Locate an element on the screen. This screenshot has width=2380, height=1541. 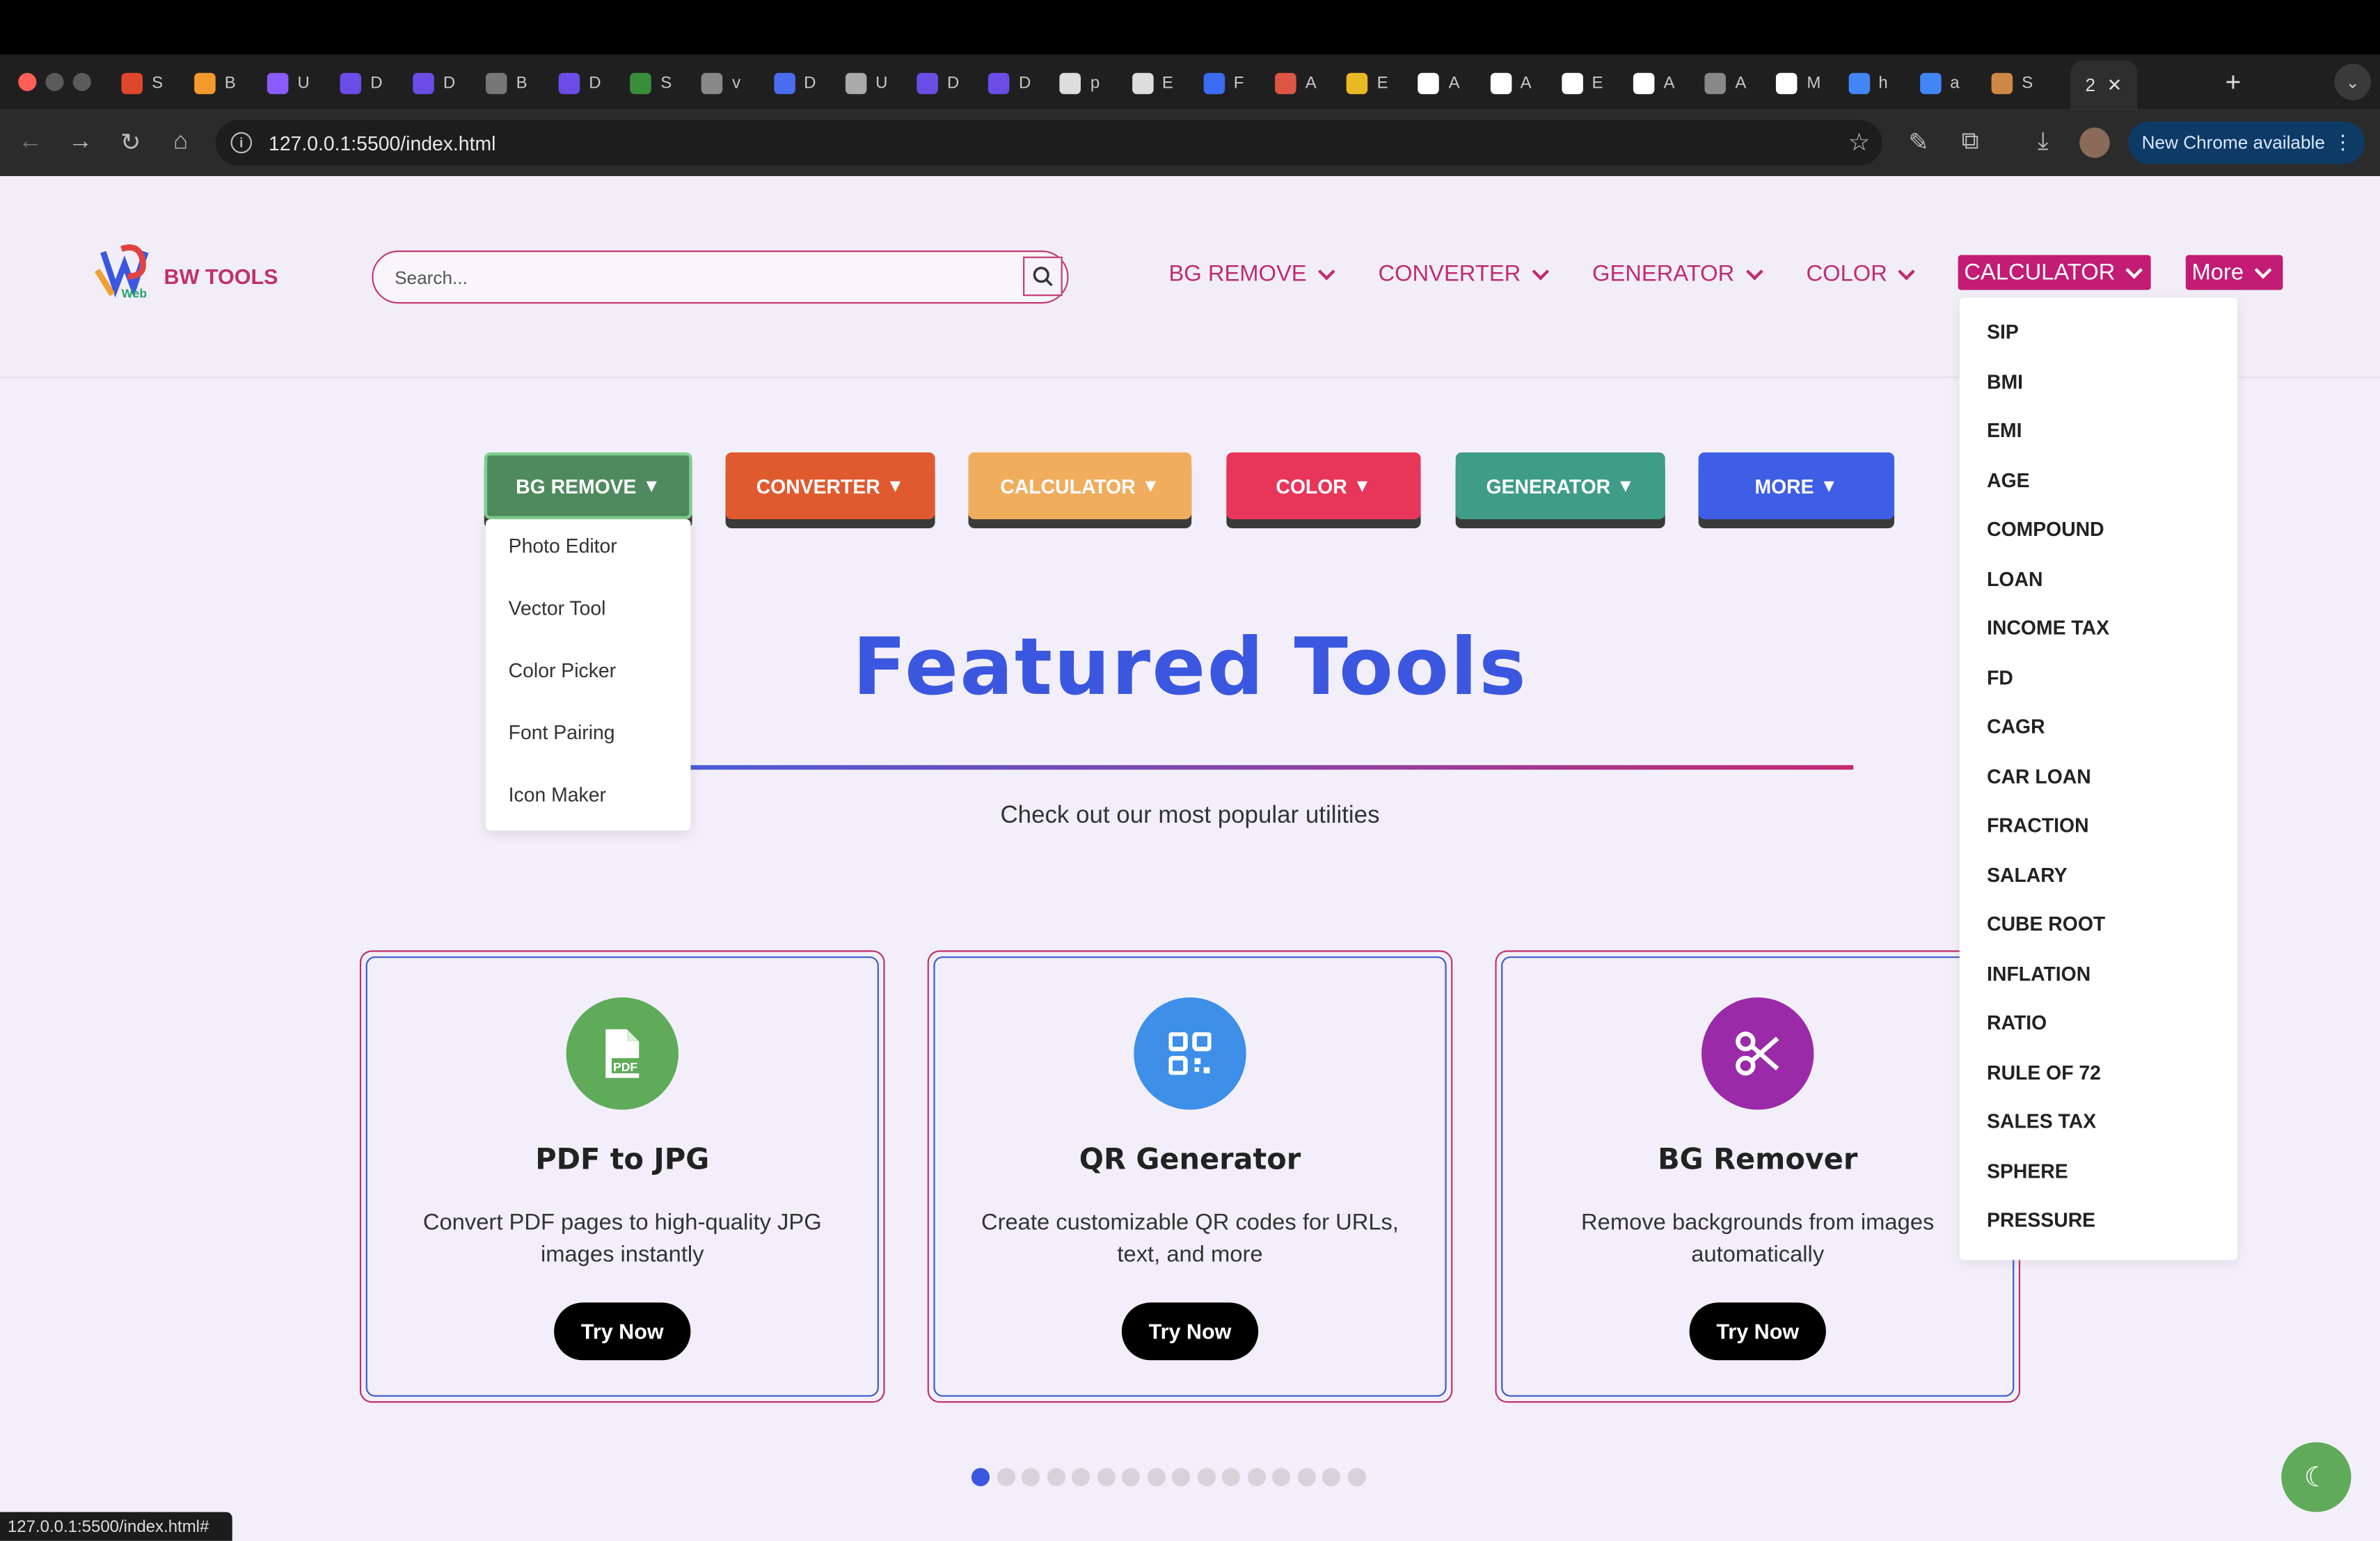
calc-item-income-tax: INCOME TAX is located at coordinates (2048, 628).